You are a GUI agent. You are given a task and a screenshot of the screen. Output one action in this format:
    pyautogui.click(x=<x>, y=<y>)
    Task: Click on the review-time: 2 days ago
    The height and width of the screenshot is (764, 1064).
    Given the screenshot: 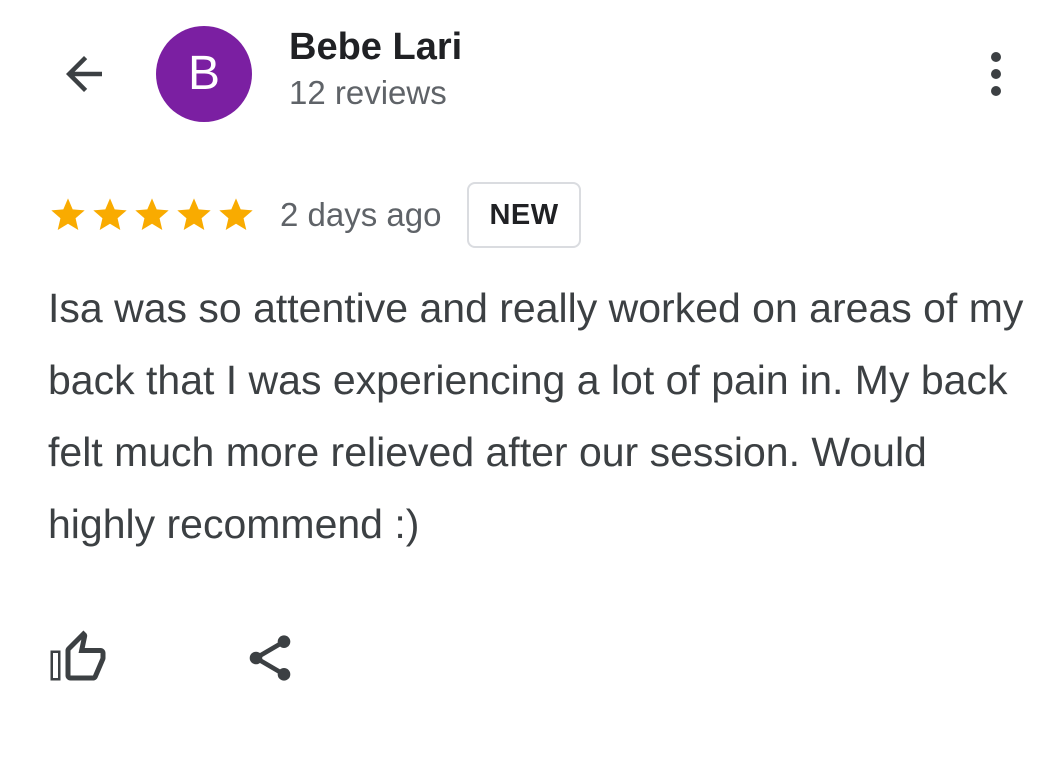 What is the action you would take?
    pyautogui.click(x=361, y=214)
    